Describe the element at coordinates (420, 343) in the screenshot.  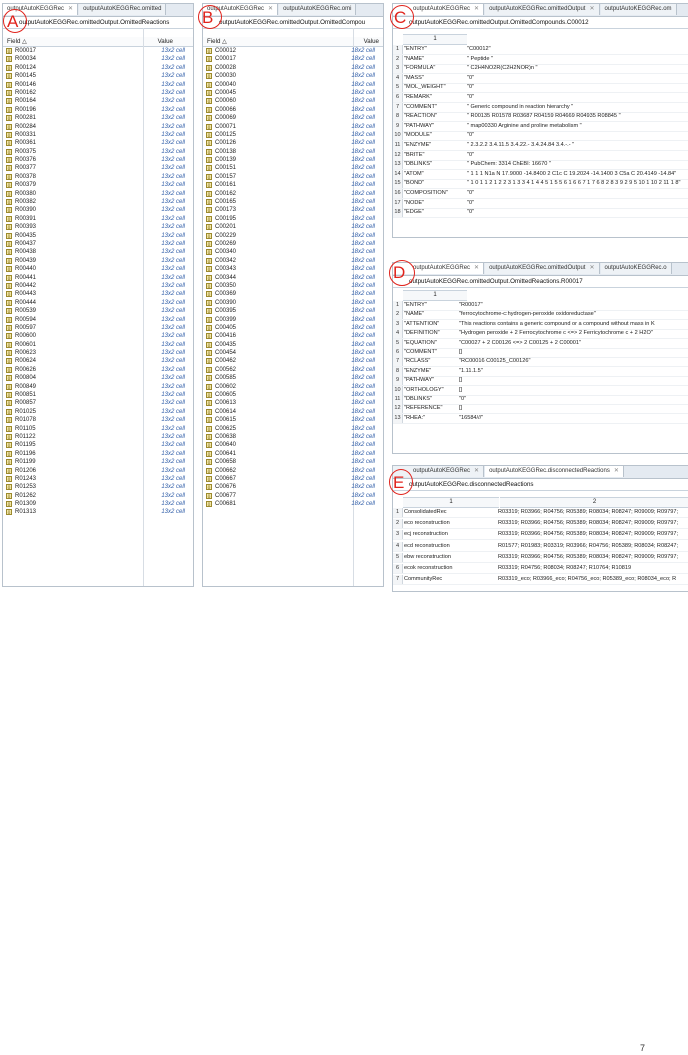
I see `cell-key: "EQUATION"` at that location.